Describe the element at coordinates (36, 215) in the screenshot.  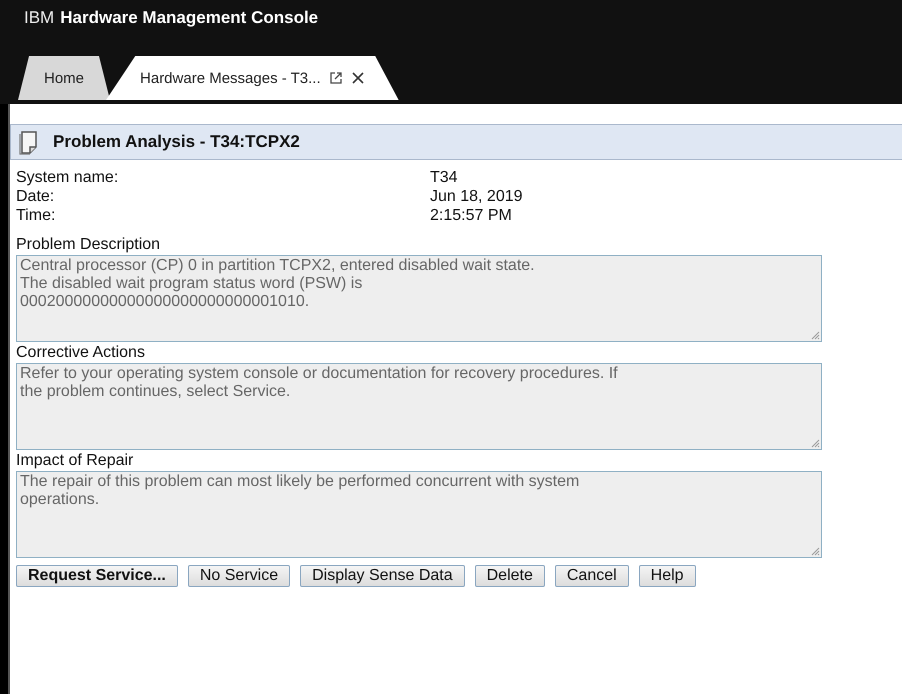
I see `detail-label: Time:` at that location.